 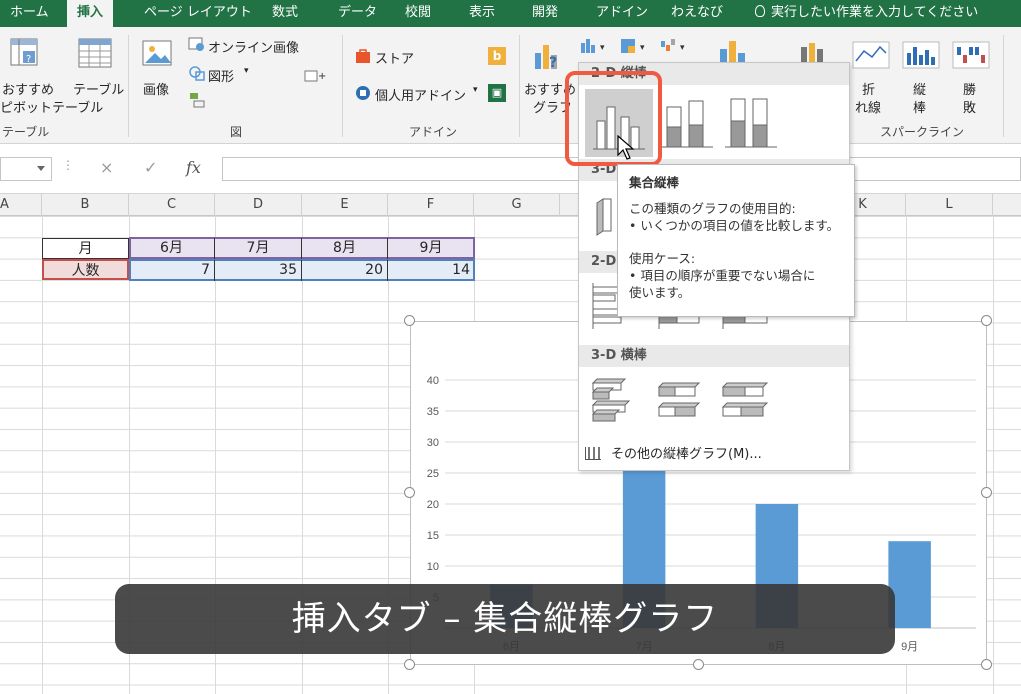 What do you see at coordinates (593, 453) in the screenshot?
I see `bar-chart-icon` at bounding box center [593, 453].